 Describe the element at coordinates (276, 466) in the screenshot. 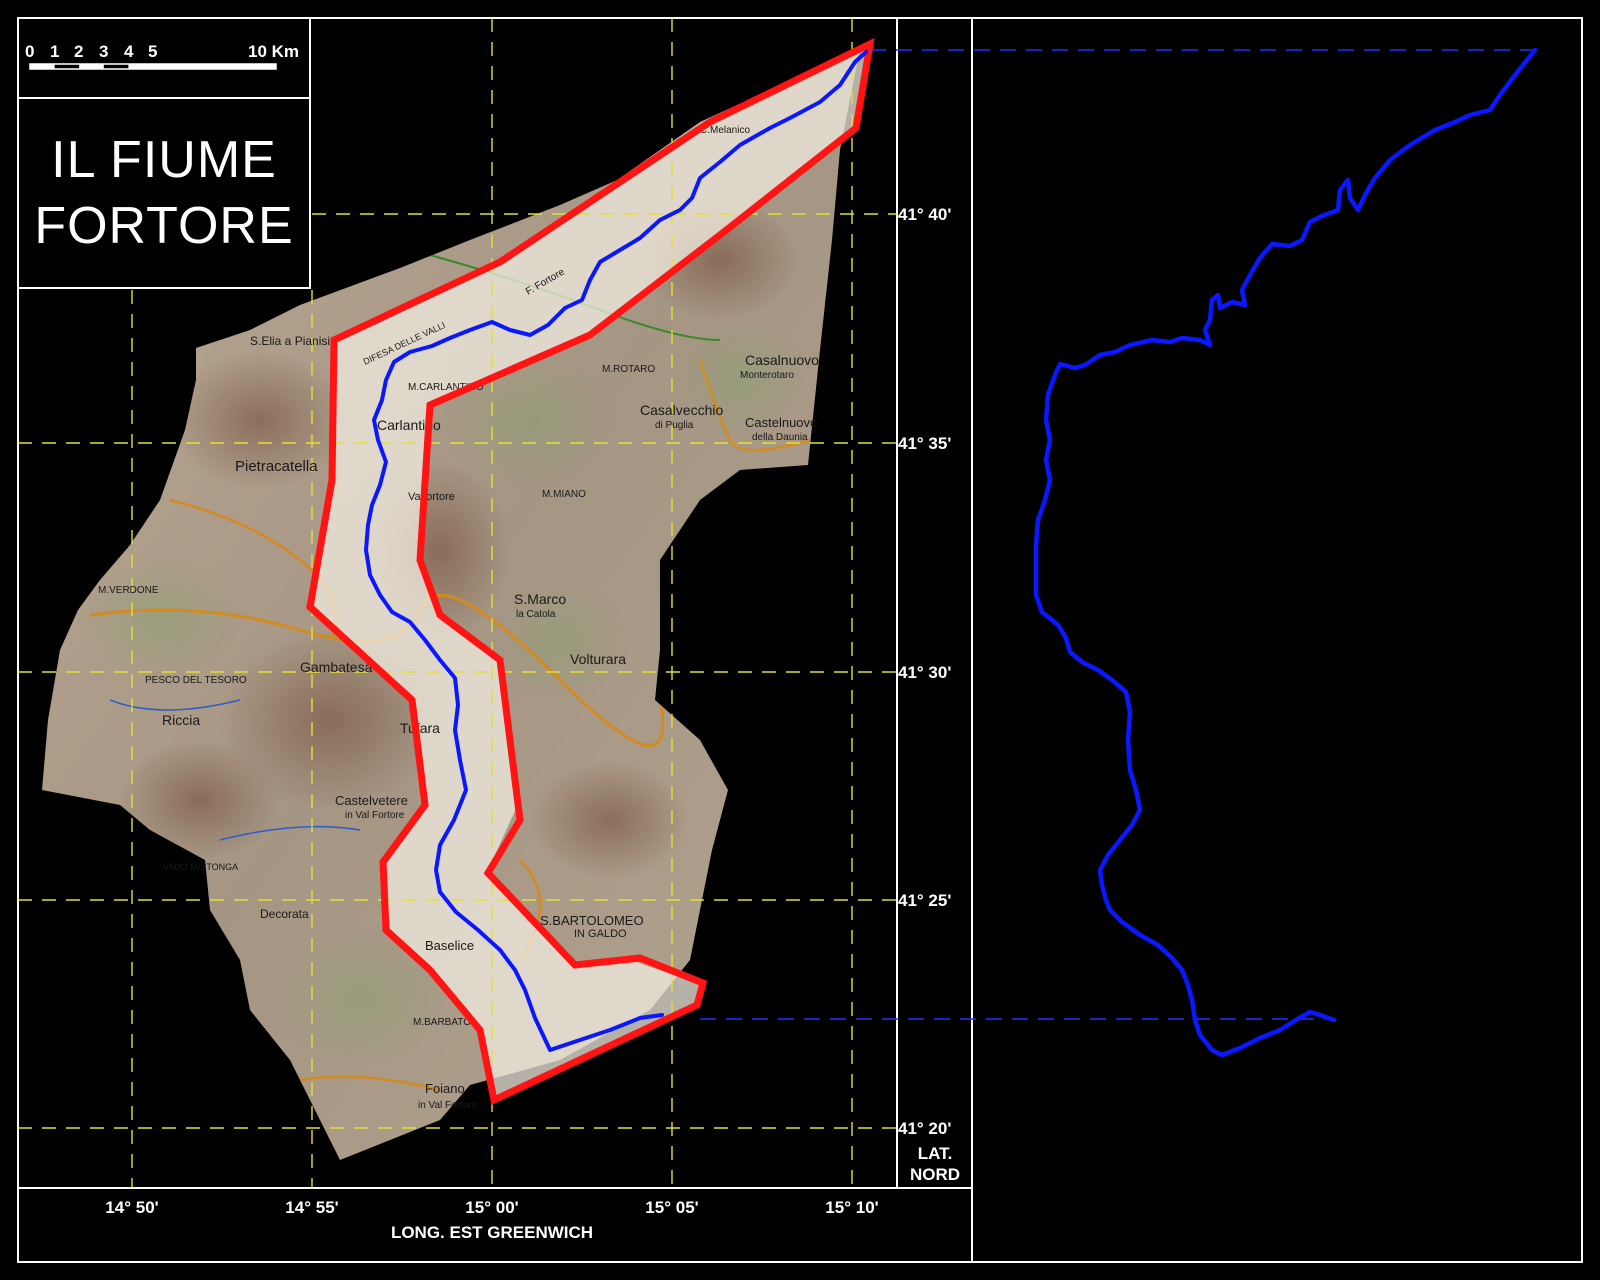

I see `place-label: Pietracatella` at that location.